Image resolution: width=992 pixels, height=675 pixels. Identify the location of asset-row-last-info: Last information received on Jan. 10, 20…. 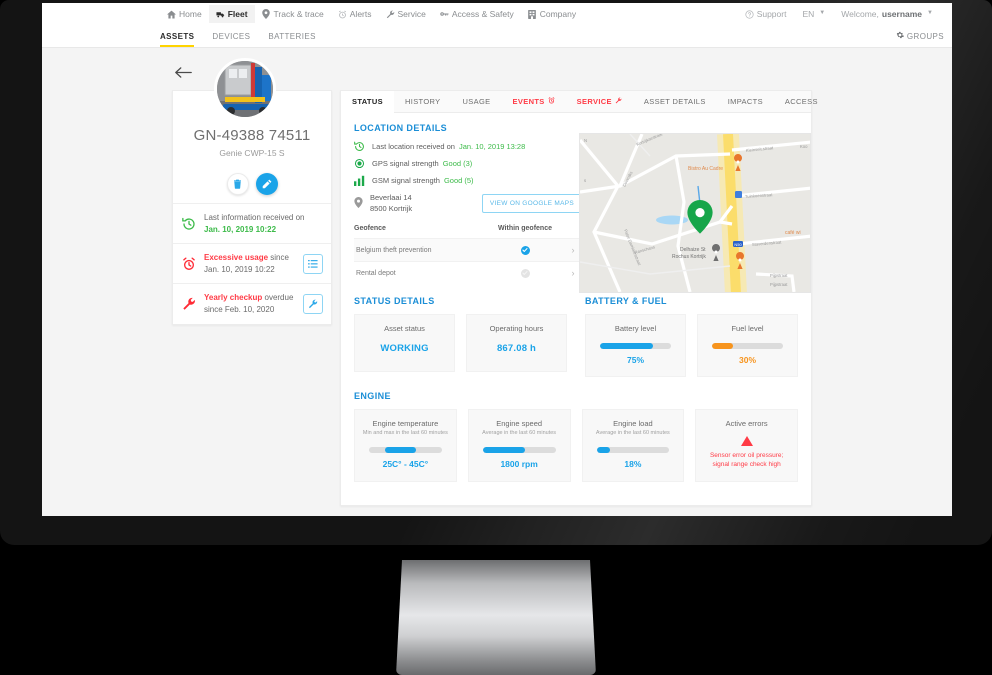
(252, 223).